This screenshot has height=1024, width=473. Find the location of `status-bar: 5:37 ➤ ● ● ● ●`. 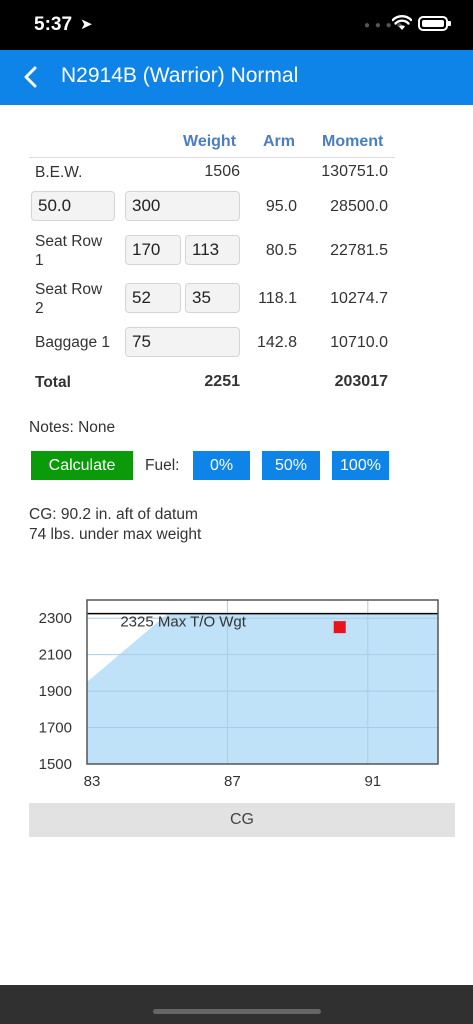

status-bar: 5:37 ➤ ● ● ● ● is located at coordinates (236, 25).